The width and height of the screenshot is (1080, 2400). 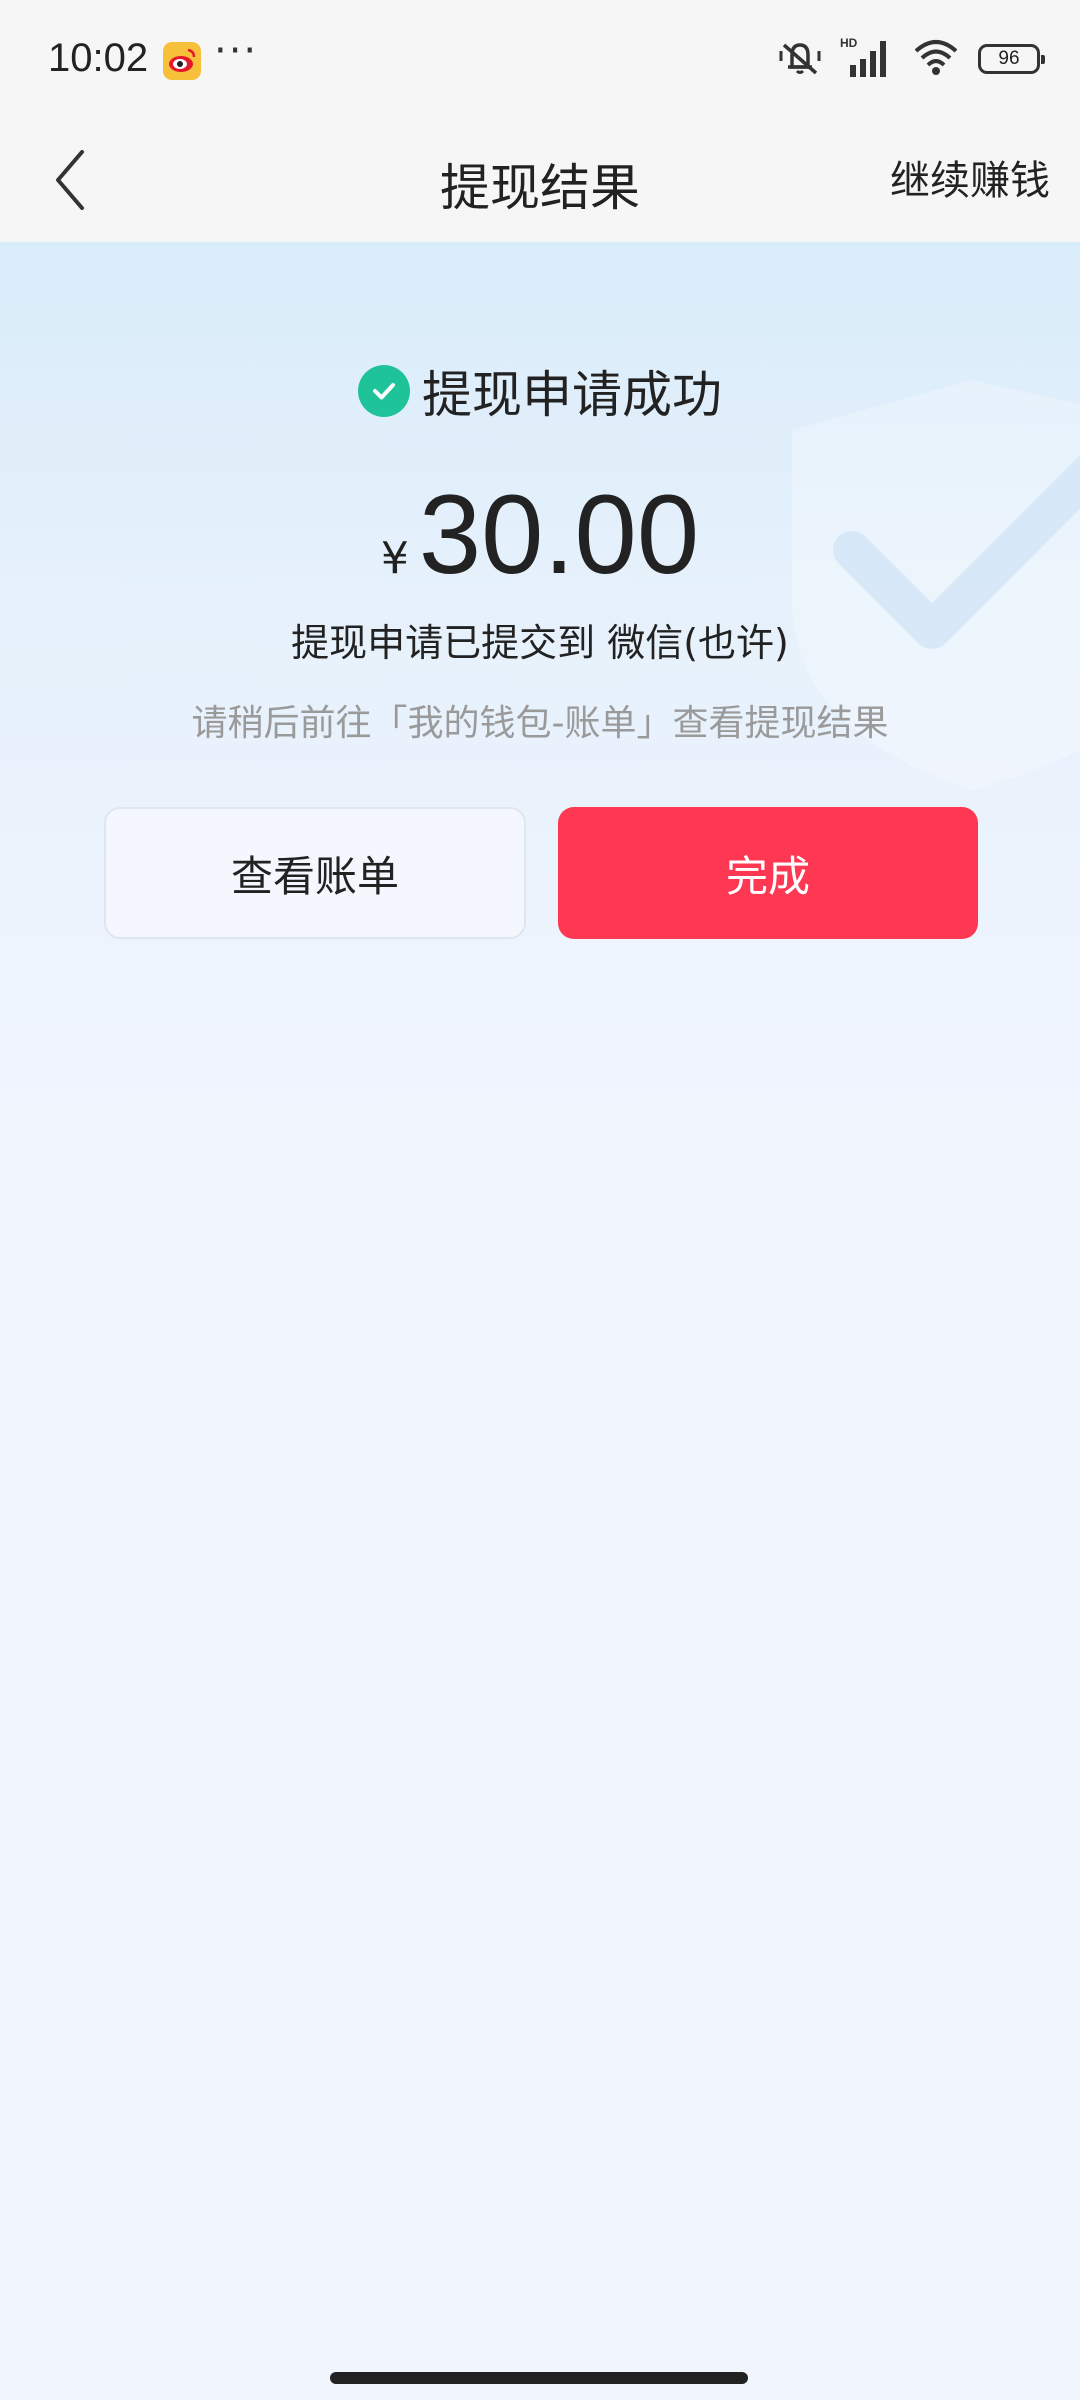 I want to click on submitted-message: 提现申请已提交到 微信(也许), so click(x=540, y=643).